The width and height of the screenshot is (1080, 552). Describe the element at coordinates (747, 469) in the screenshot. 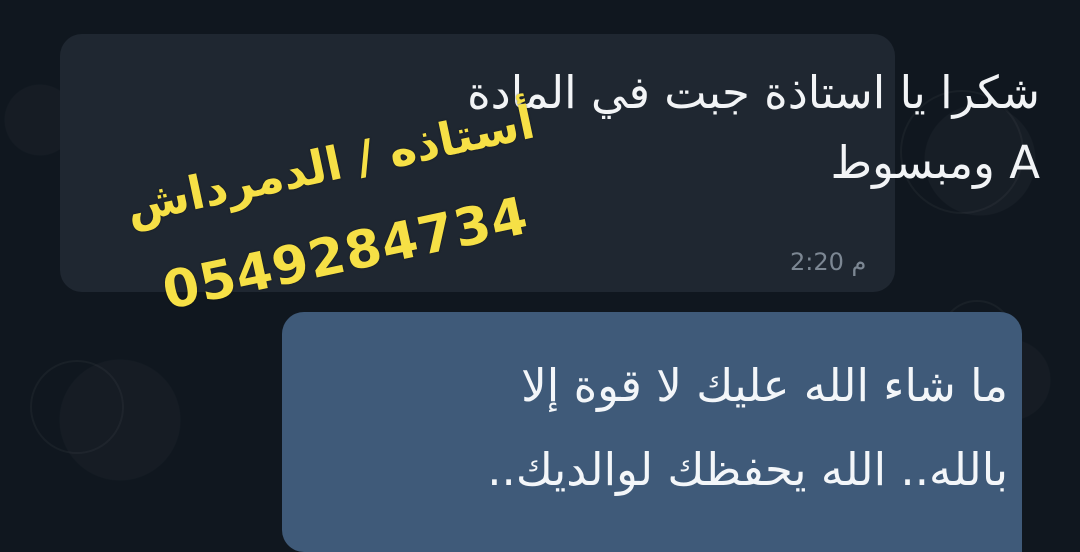

I see `outgoing-message-line-2: بالله.. الله يحفظك لوالديك..` at that location.